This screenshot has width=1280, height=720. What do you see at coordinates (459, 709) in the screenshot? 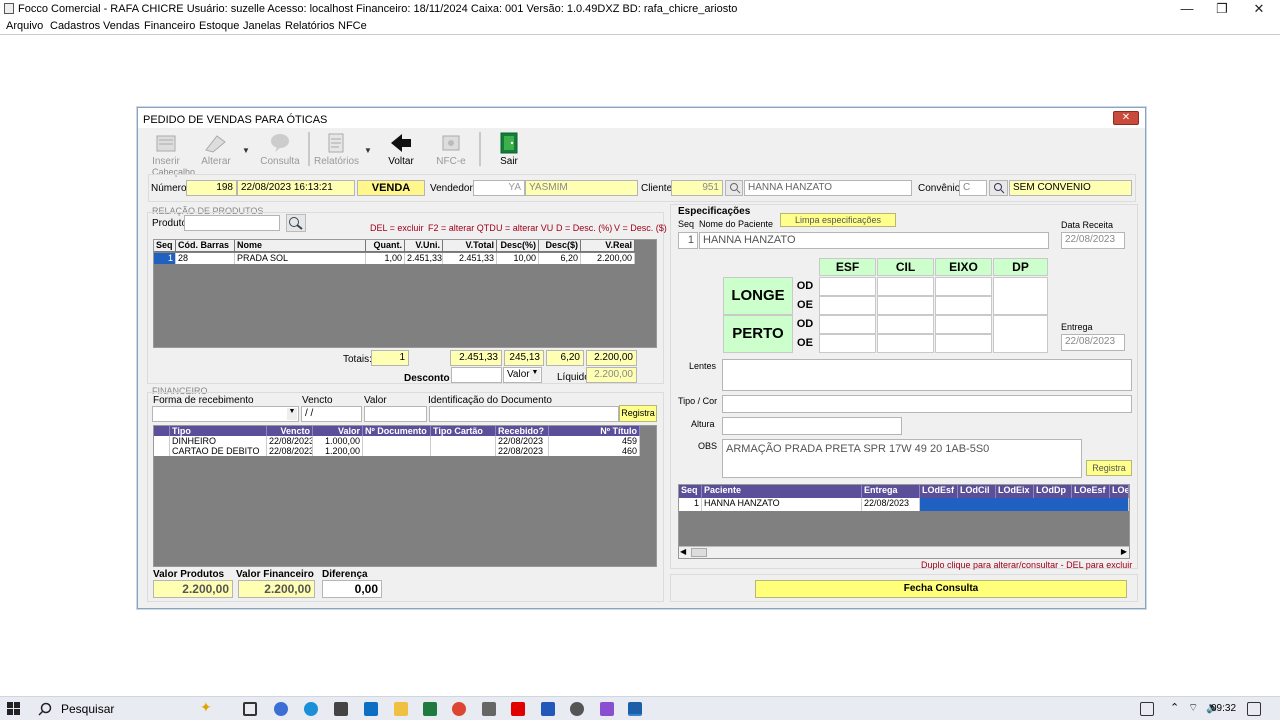
I see `chrome-icon` at bounding box center [459, 709].